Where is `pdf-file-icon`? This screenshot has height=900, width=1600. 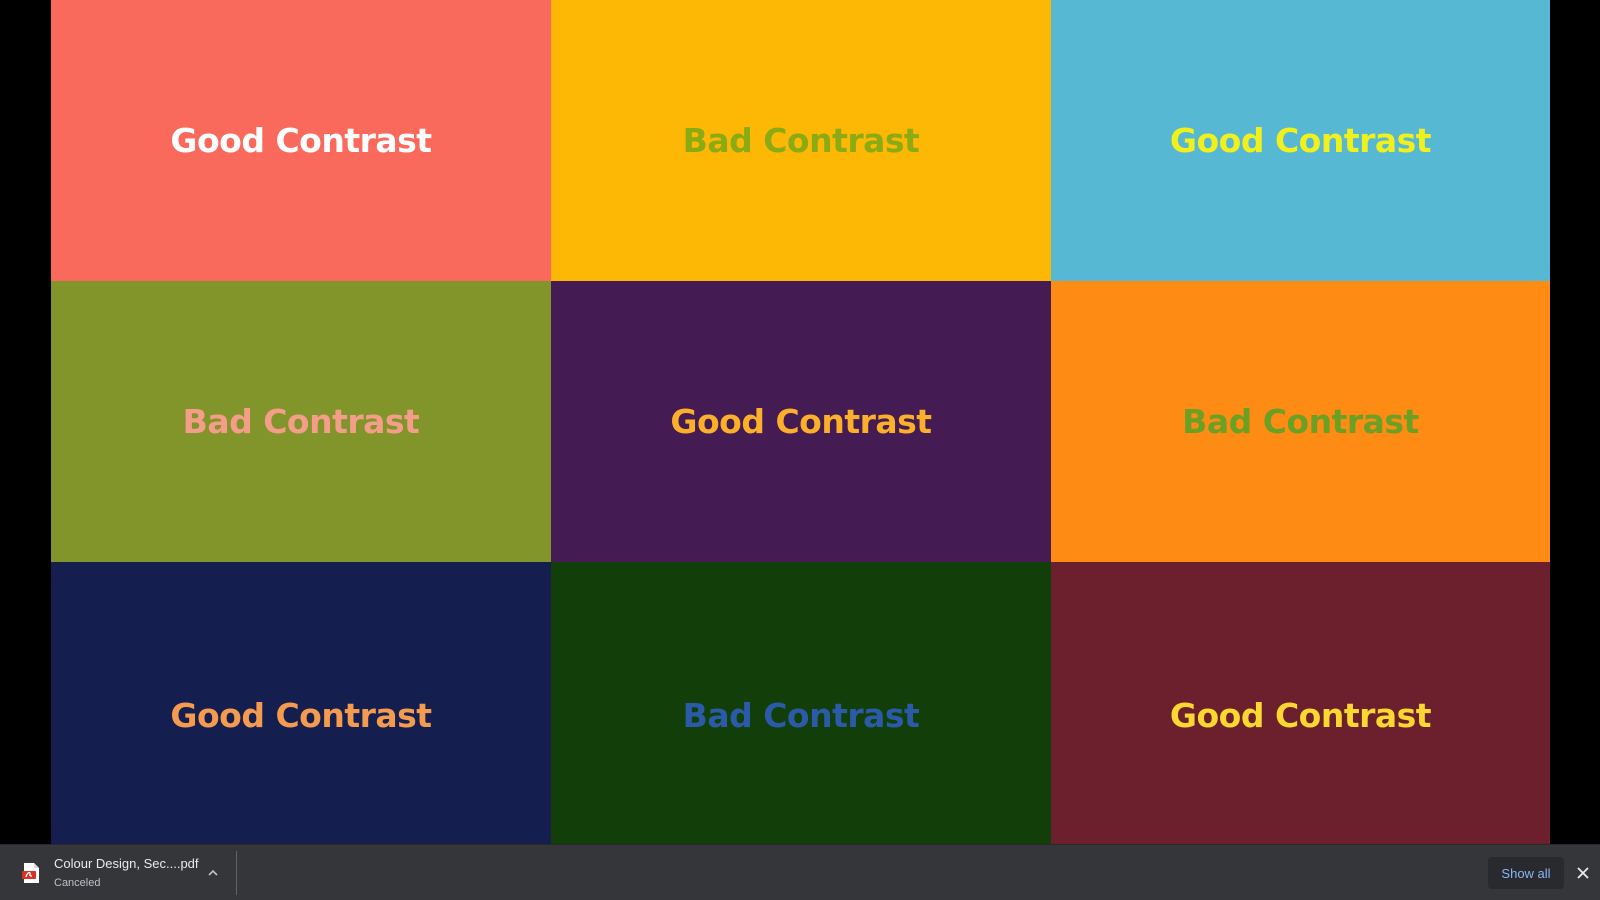 pdf-file-icon is located at coordinates (30, 873).